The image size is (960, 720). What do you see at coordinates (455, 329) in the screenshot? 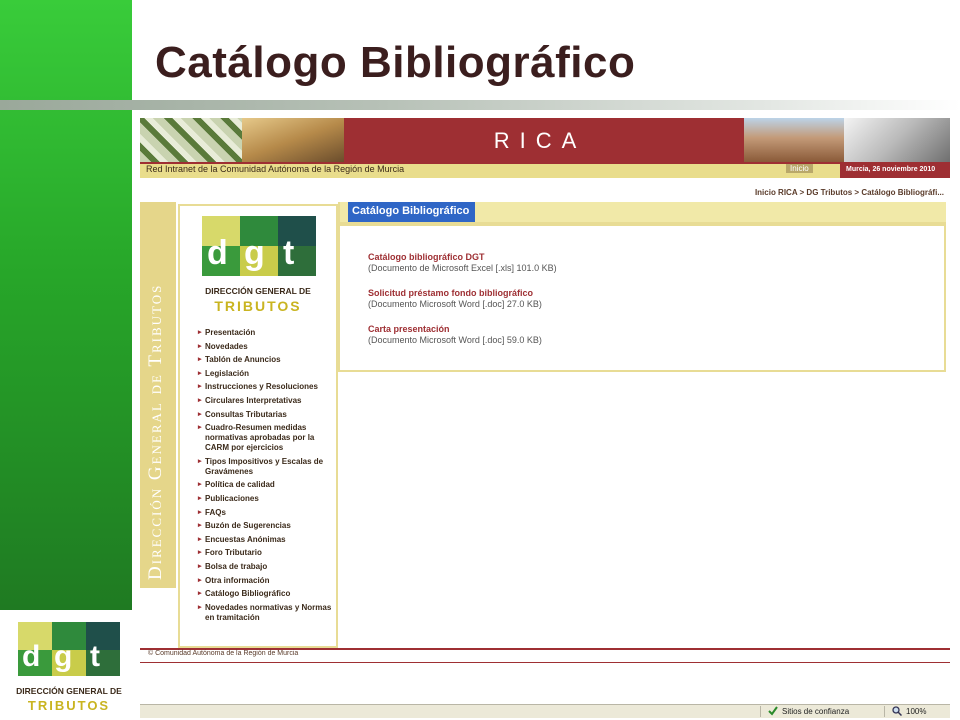
I see `document-link: Carta presentación` at bounding box center [455, 329].